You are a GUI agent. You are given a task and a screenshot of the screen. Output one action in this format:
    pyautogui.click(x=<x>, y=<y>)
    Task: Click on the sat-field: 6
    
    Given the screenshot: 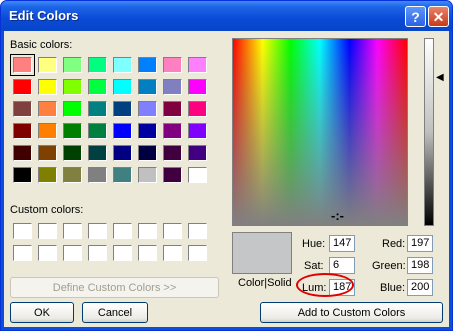 What is the action you would take?
    pyautogui.click(x=342, y=265)
    